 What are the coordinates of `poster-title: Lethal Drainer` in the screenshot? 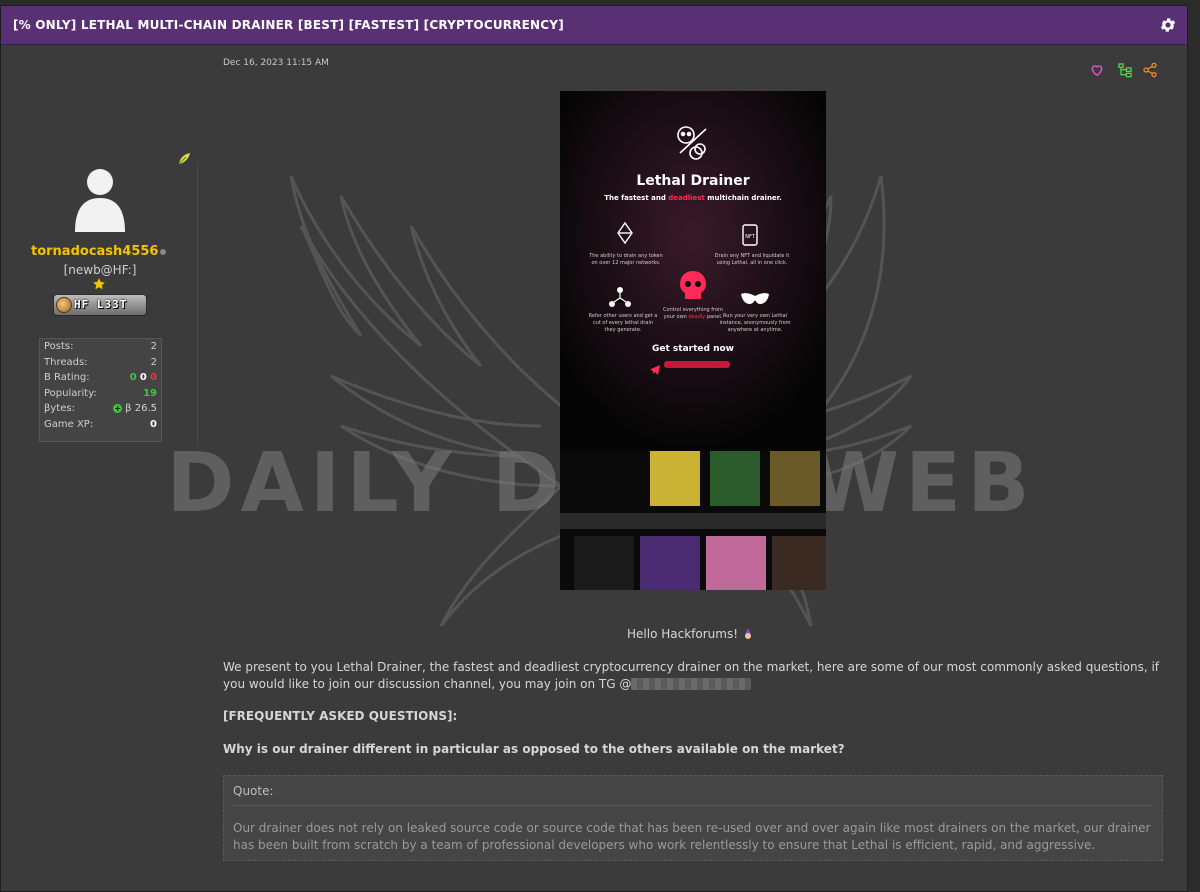 It's located at (693, 181).